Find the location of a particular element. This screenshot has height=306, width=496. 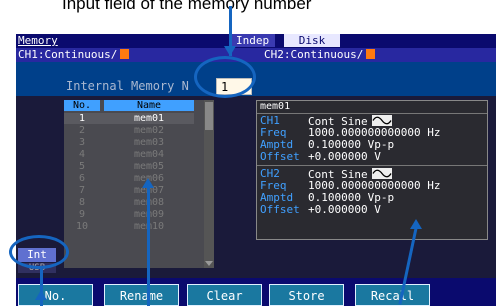

ch1-offset-label: Offset is located at coordinates (280, 156).